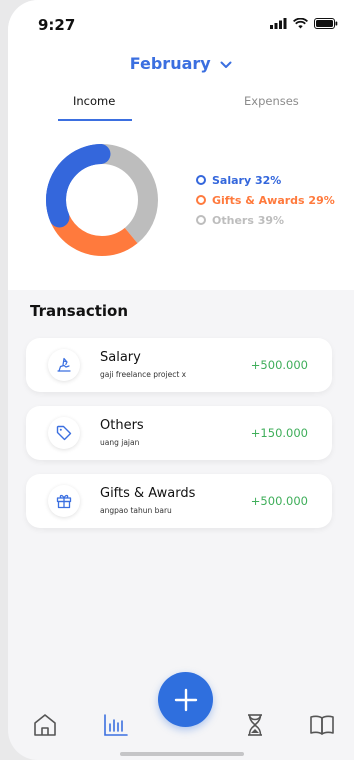 This screenshot has width=354, height=760. Describe the element at coordinates (326, 23) in the screenshot. I see `battery-icon` at that location.